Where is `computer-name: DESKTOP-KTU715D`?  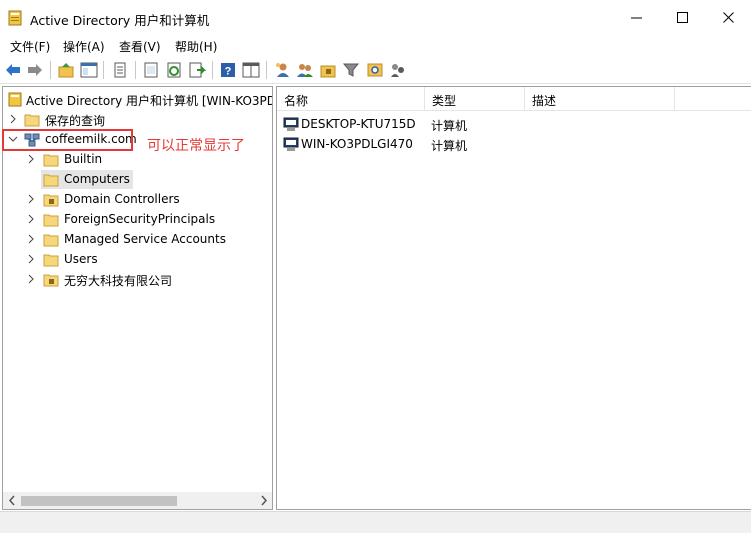
computer-name: DESKTOP-KTU715D is located at coordinates (358, 124).